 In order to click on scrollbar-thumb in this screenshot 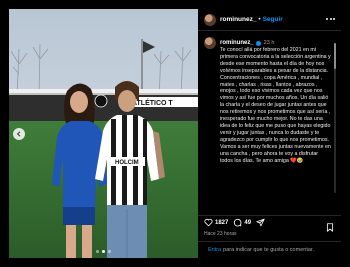, I will do `click(335, 56)`.